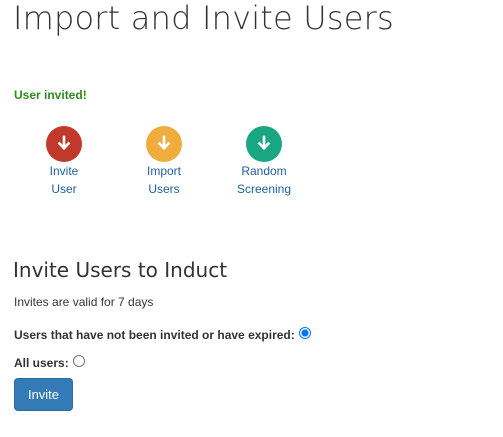 The image size is (503, 437). I want to click on invite-user-label-line1: Invite, so click(64, 171).